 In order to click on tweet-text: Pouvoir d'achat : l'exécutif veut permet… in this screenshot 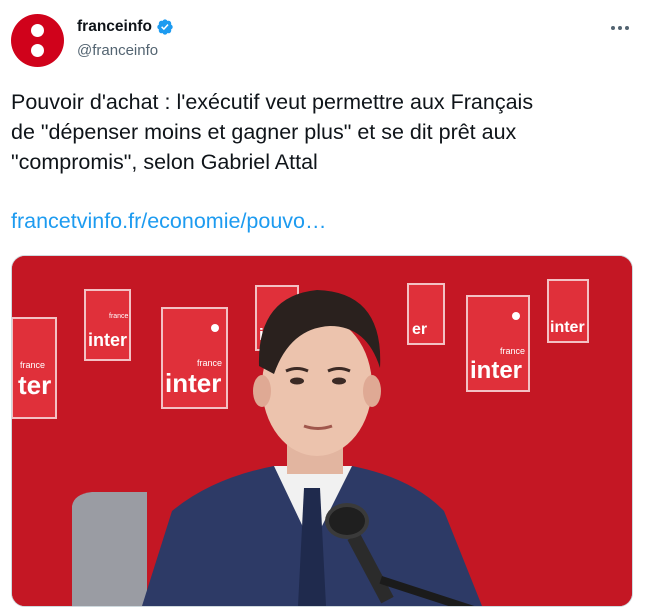, I will do `click(272, 132)`.